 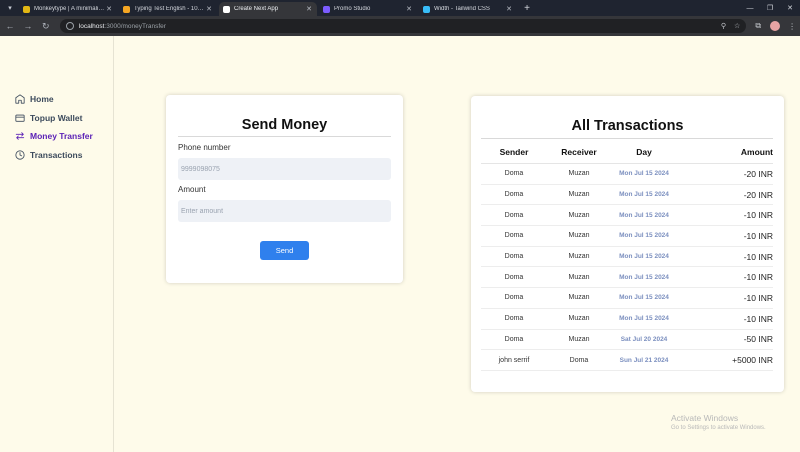 I want to click on restore-icon: ❐, so click(x=770, y=8).